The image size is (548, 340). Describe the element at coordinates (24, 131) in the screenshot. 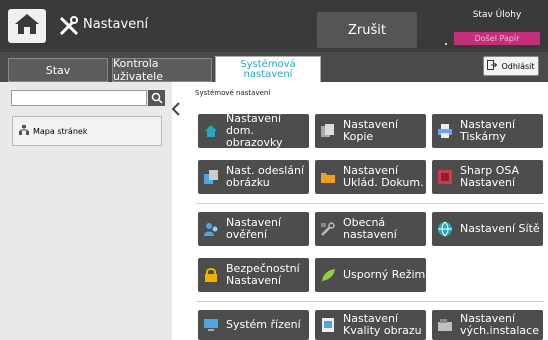

I see `sitemap-icon` at that location.